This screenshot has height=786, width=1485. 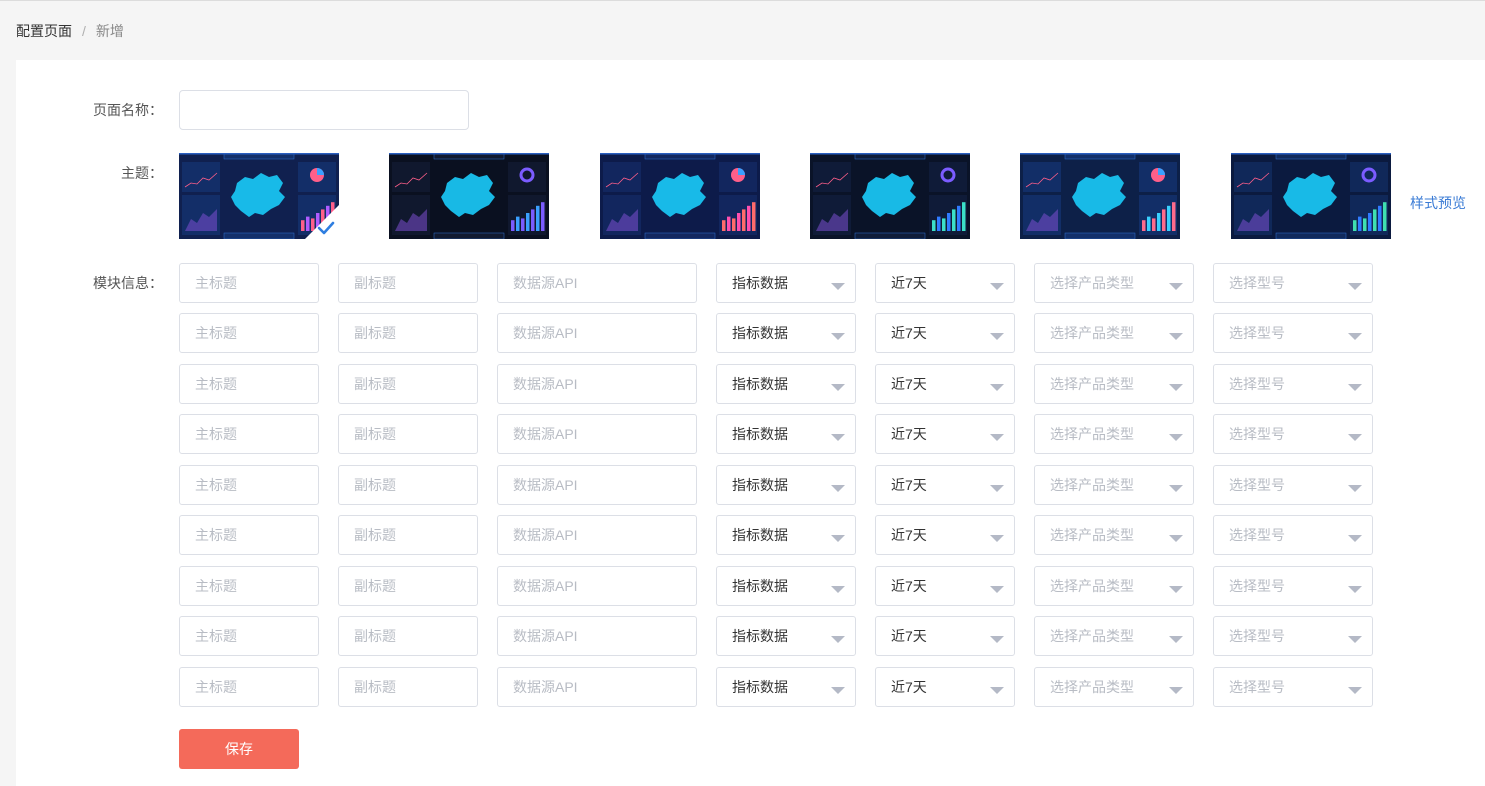 I want to click on page-name-input, so click(x=324, y=110).